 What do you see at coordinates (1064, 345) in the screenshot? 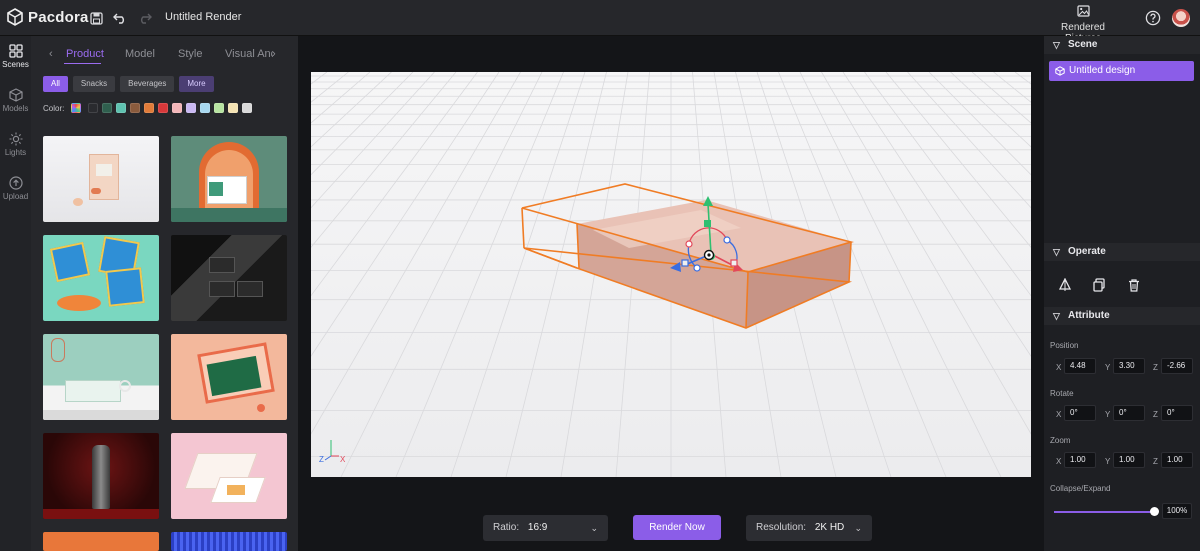
I see `position-label: Position` at bounding box center [1064, 345].